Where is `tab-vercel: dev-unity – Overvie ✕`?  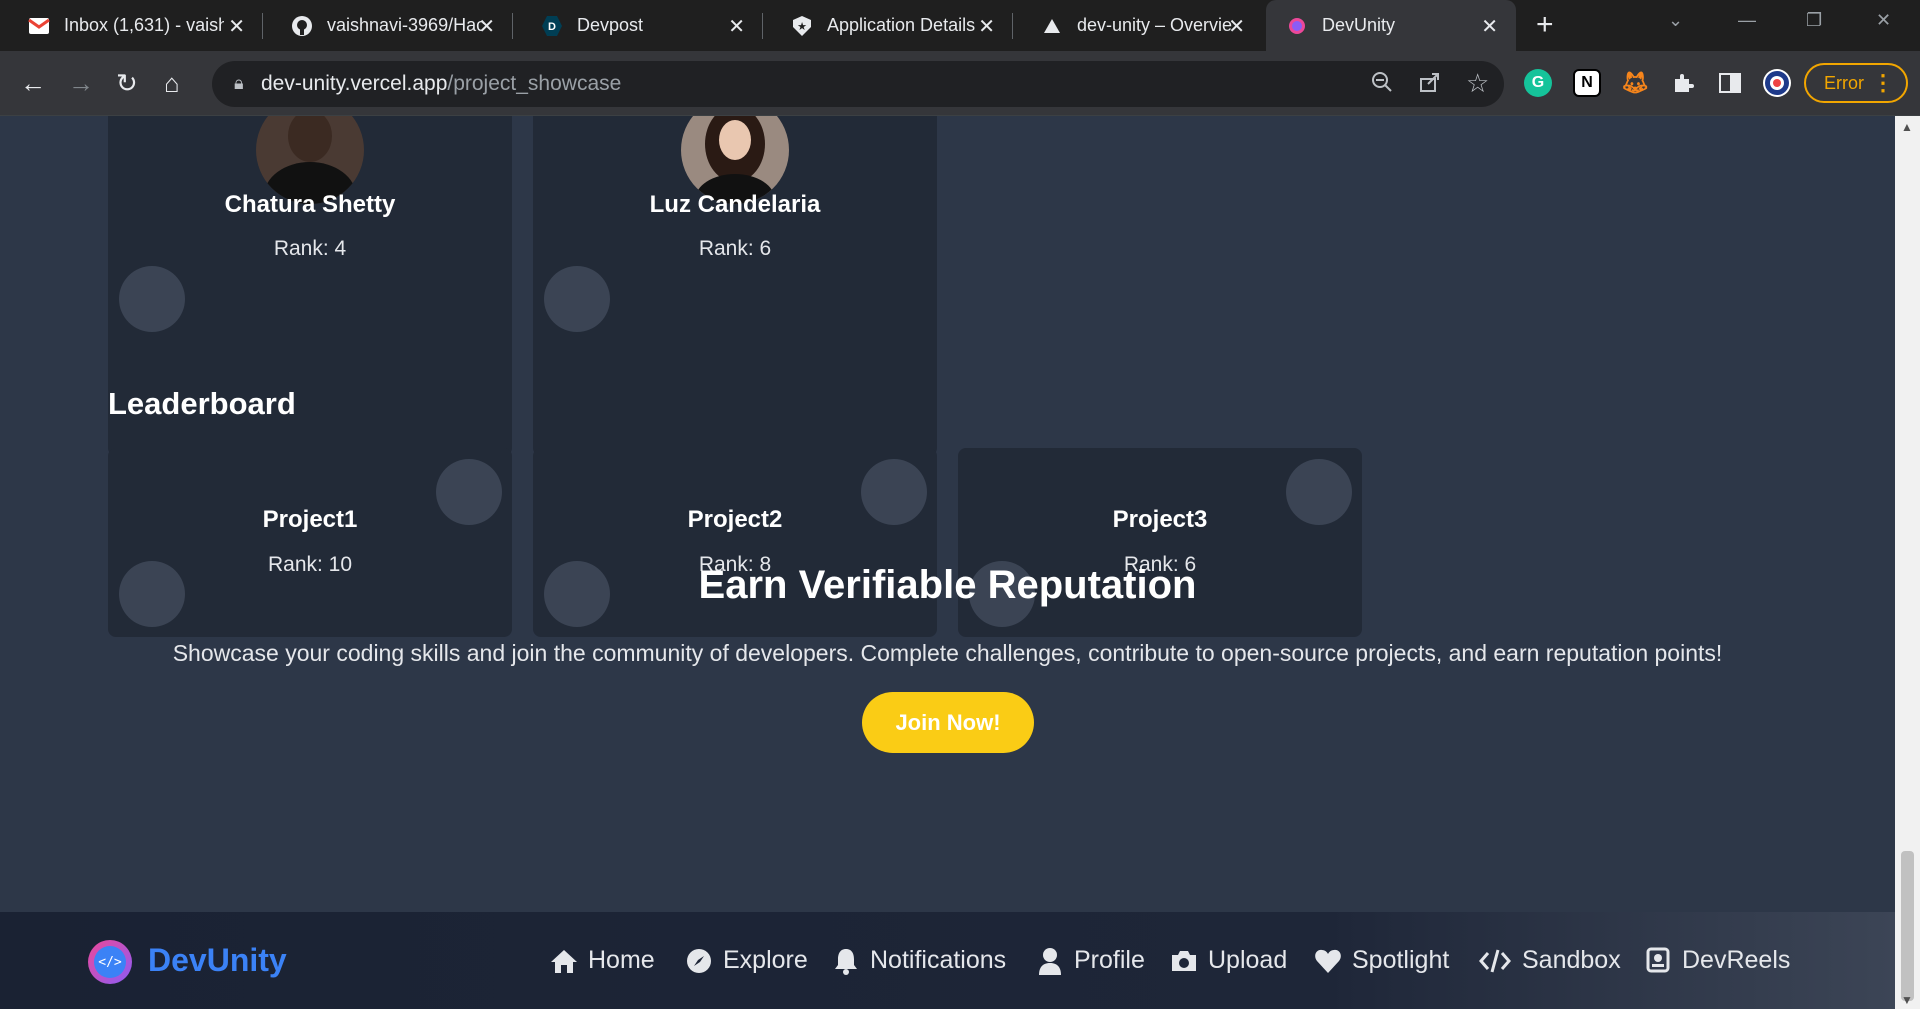
tab-vercel: dev-unity – Overvie ✕ is located at coordinates (1138, 25).